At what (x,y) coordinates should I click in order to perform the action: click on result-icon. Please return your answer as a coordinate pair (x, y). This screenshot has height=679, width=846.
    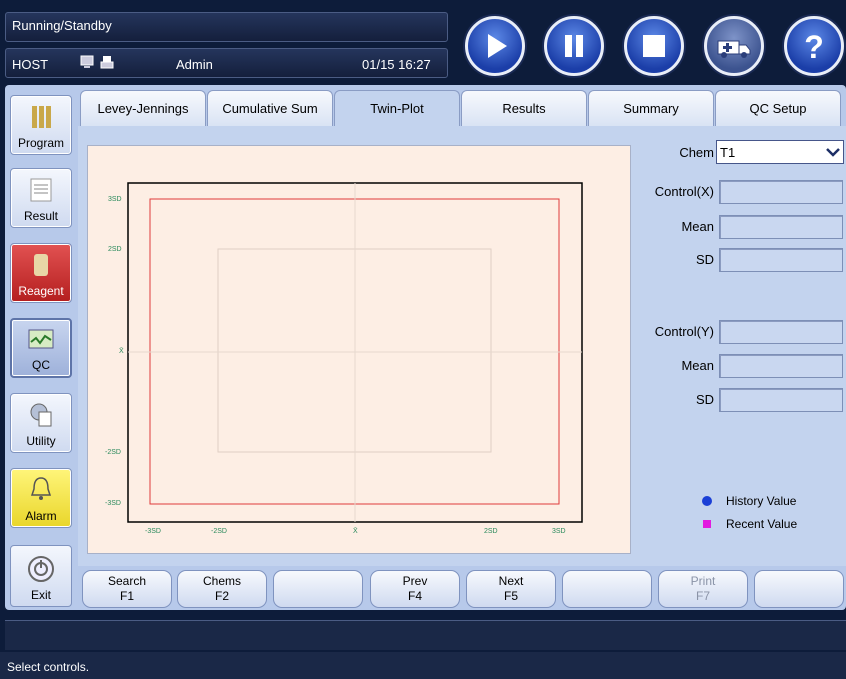
    Looking at the image, I should click on (41, 190).